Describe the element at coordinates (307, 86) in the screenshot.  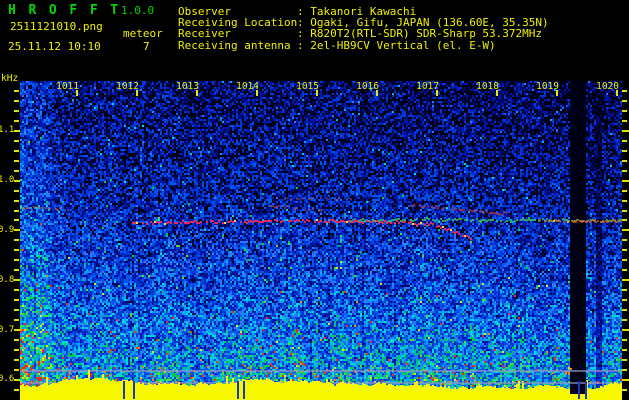
I see `time-label: 1015` at that location.